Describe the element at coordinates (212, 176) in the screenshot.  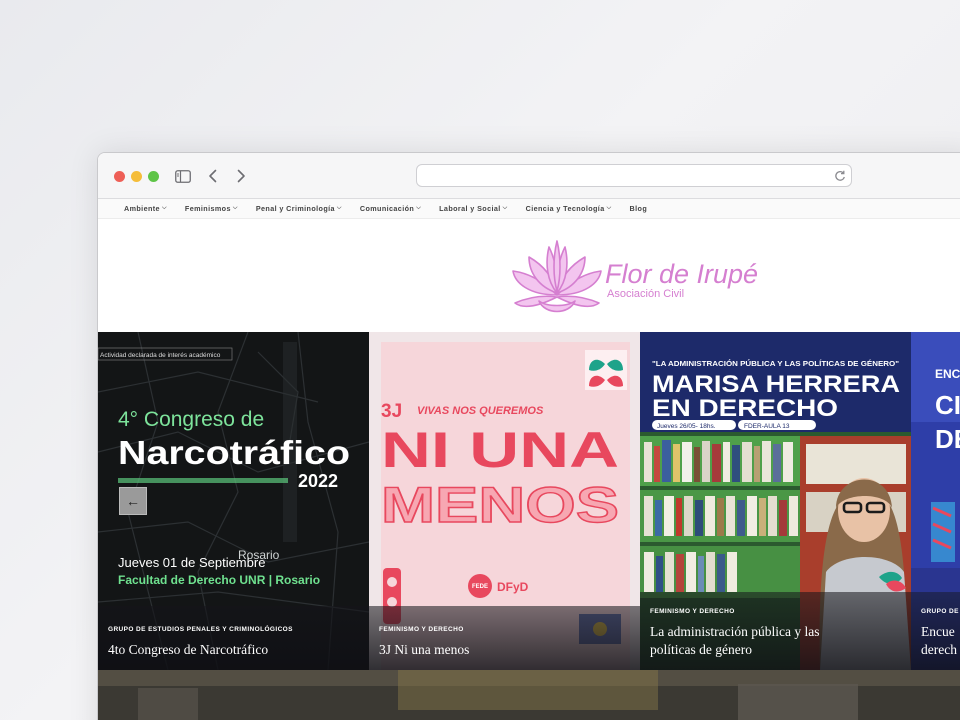
I see `back-arrow-icon` at that location.